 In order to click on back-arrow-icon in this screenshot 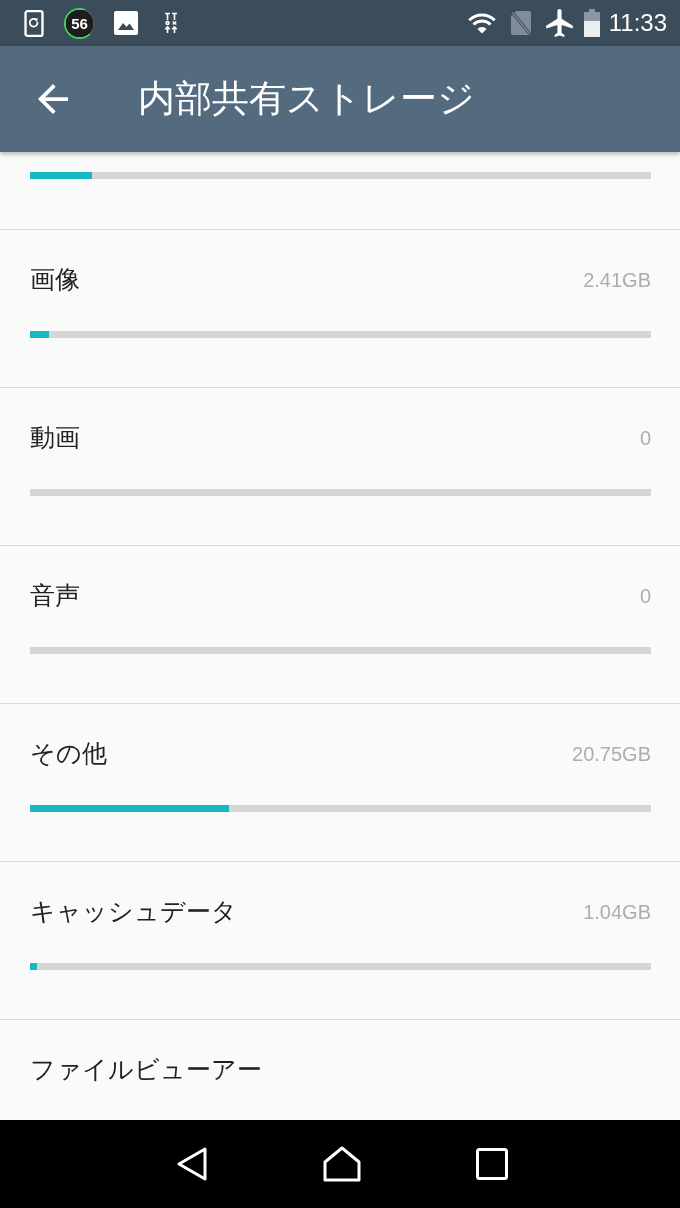, I will do `click(53, 99)`.